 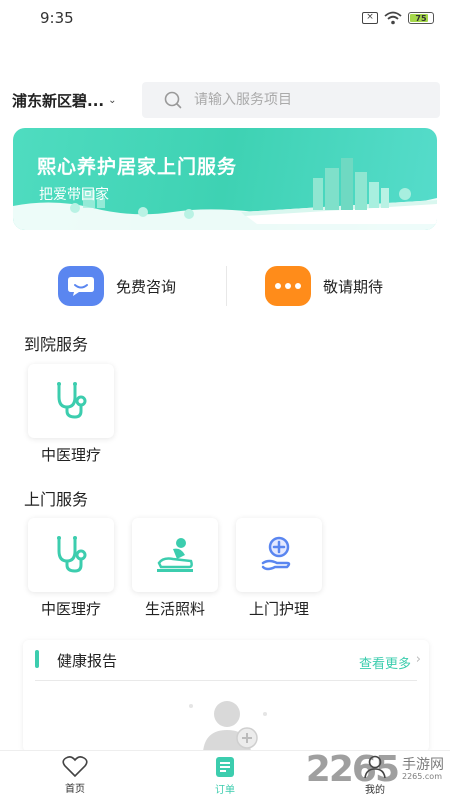 I want to click on chevron-down-icon: ⌄, so click(x=112, y=100).